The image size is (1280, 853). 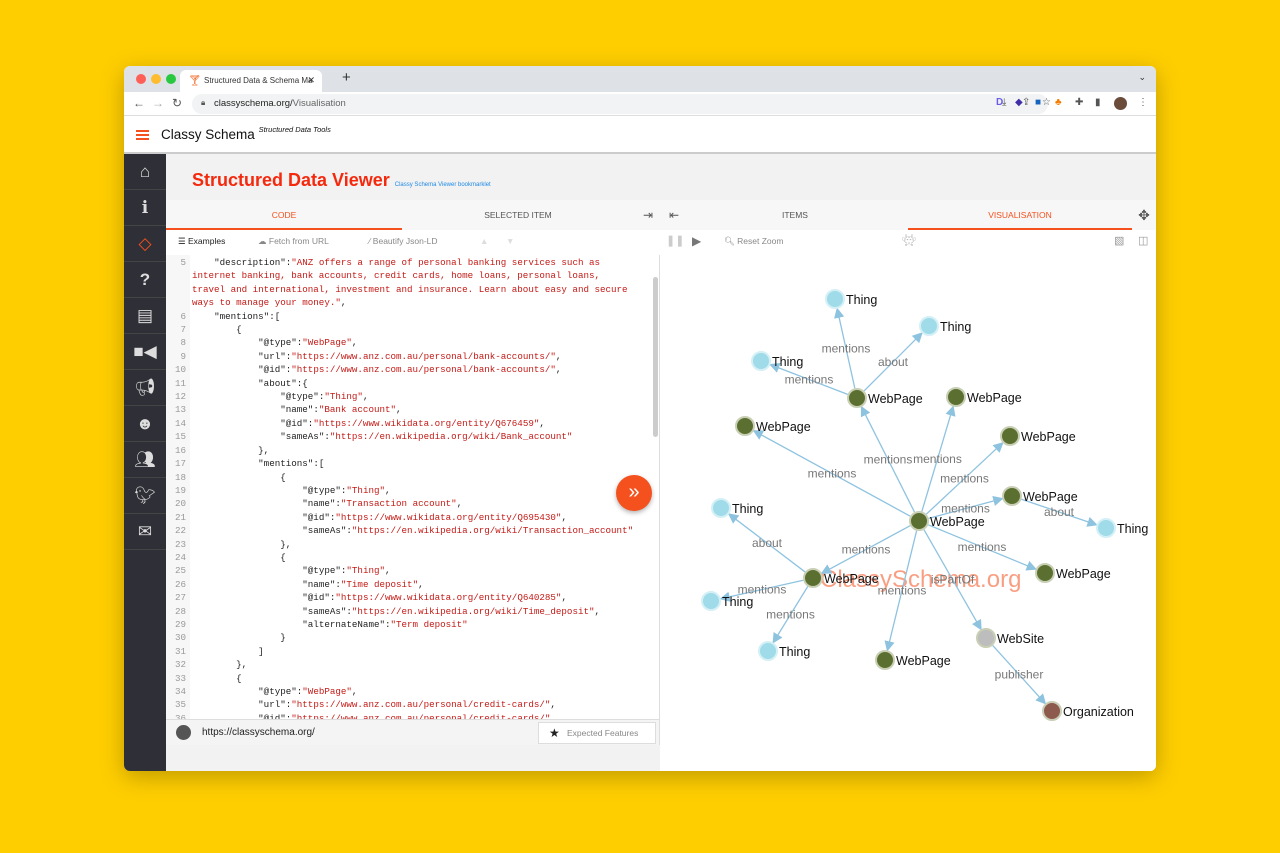 What do you see at coordinates (145, 460) in the screenshot?
I see `users-icon: 👥︎` at bounding box center [145, 460].